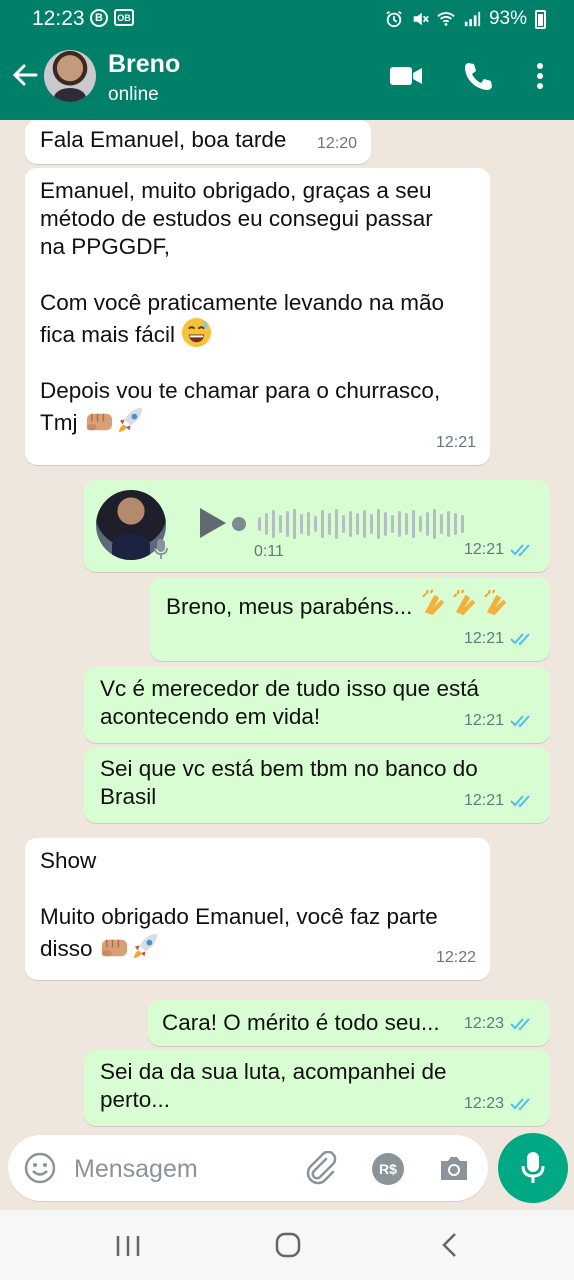  What do you see at coordinates (406, 76) in the screenshot?
I see `video-call-icon` at bounding box center [406, 76].